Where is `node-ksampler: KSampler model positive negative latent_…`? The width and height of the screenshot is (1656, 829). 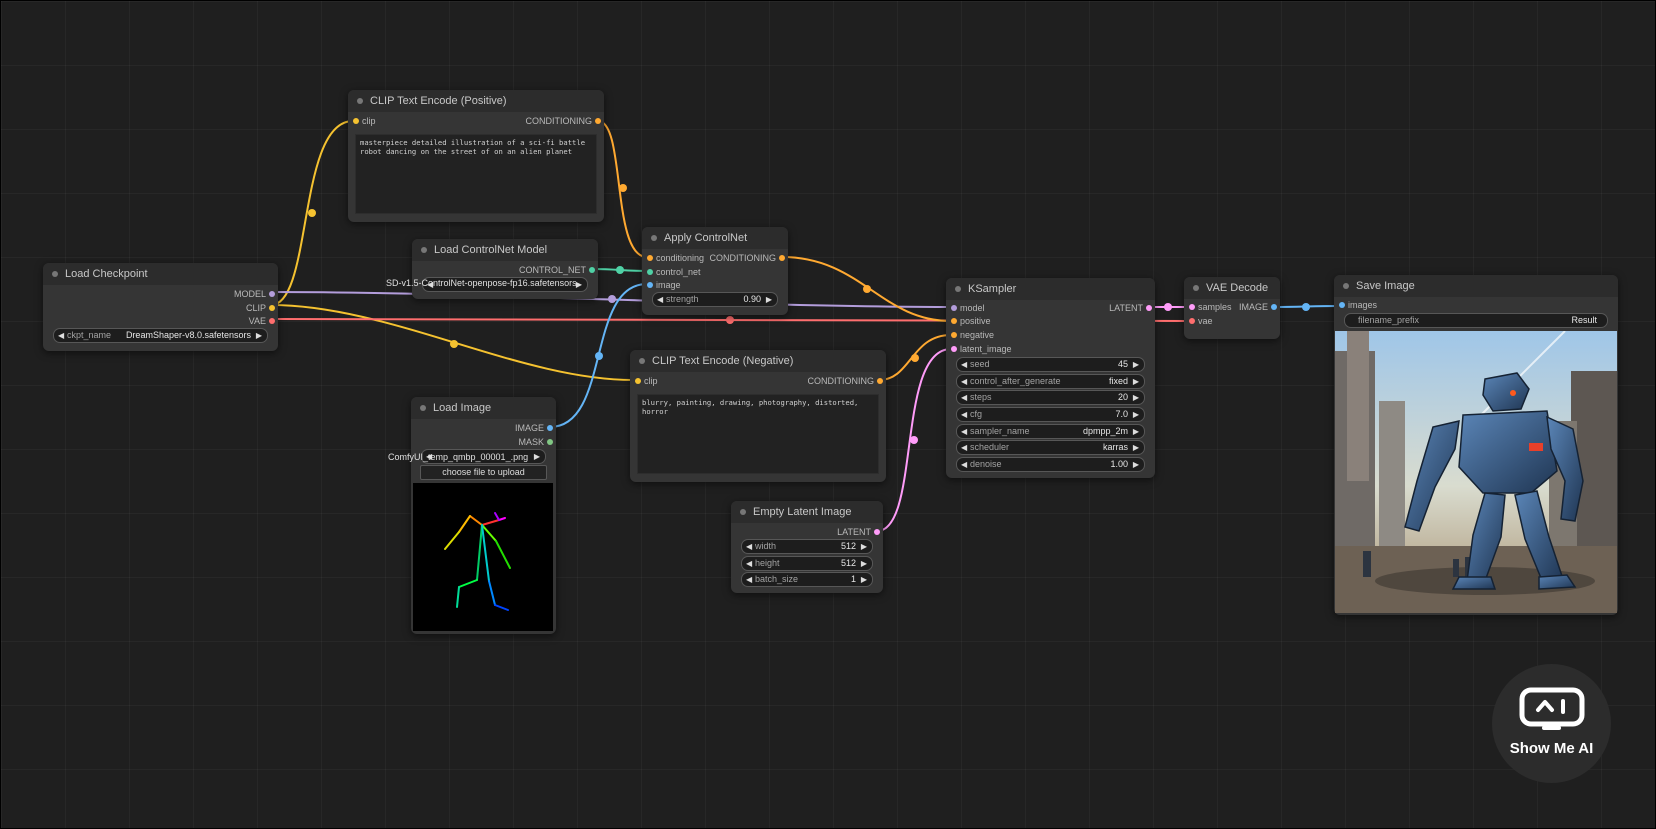 node-ksampler: KSampler model positive negative latent_… is located at coordinates (1050, 378).